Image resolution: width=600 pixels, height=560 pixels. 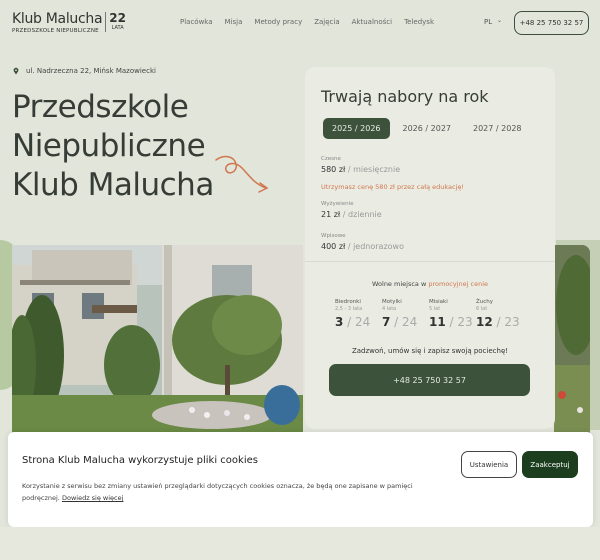 What do you see at coordinates (500, 20) in the screenshot?
I see `chevron-down-icon: ⌄` at bounding box center [500, 20].